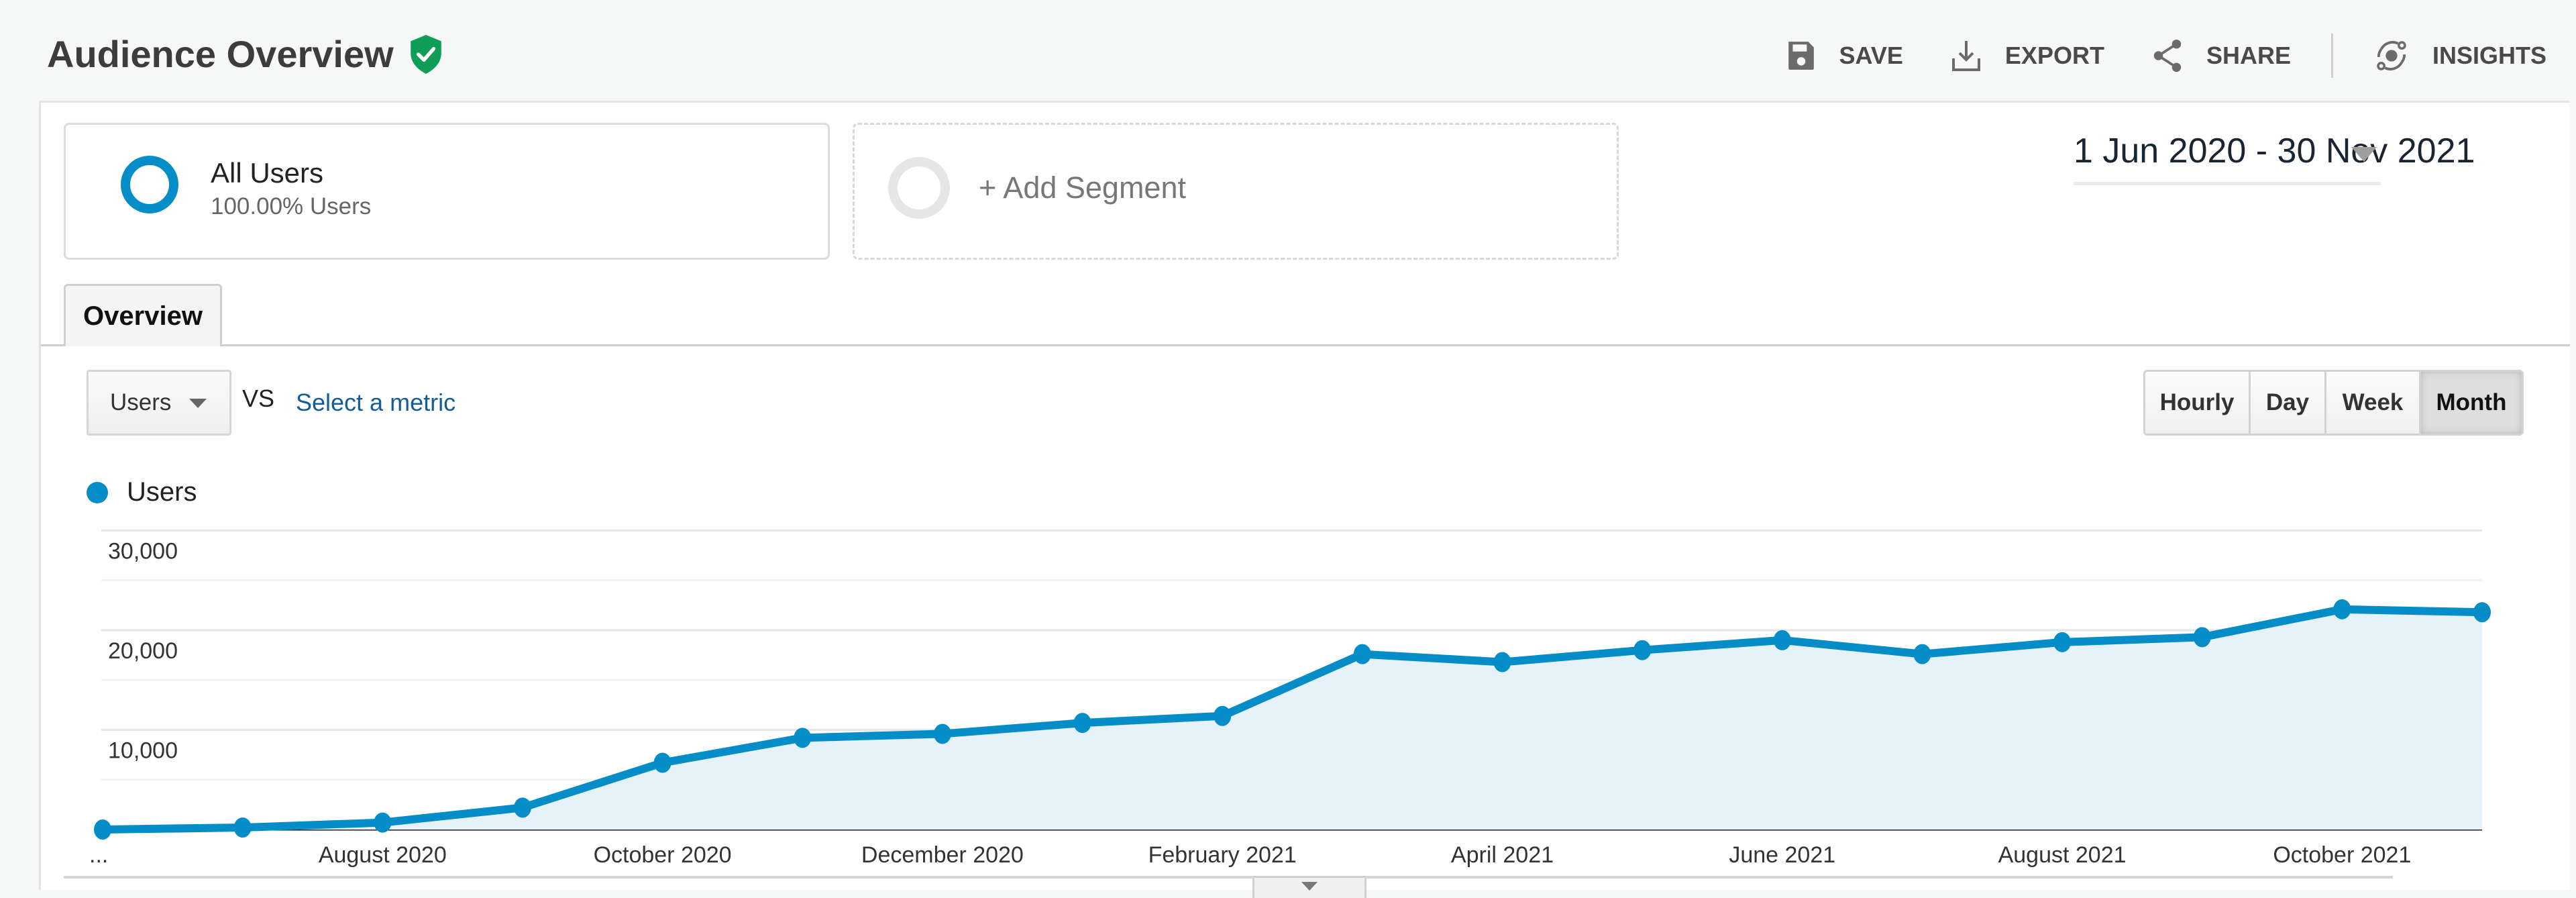 This screenshot has width=2576, height=898. I want to click on x-tick-label: August 2020, so click(383, 855).